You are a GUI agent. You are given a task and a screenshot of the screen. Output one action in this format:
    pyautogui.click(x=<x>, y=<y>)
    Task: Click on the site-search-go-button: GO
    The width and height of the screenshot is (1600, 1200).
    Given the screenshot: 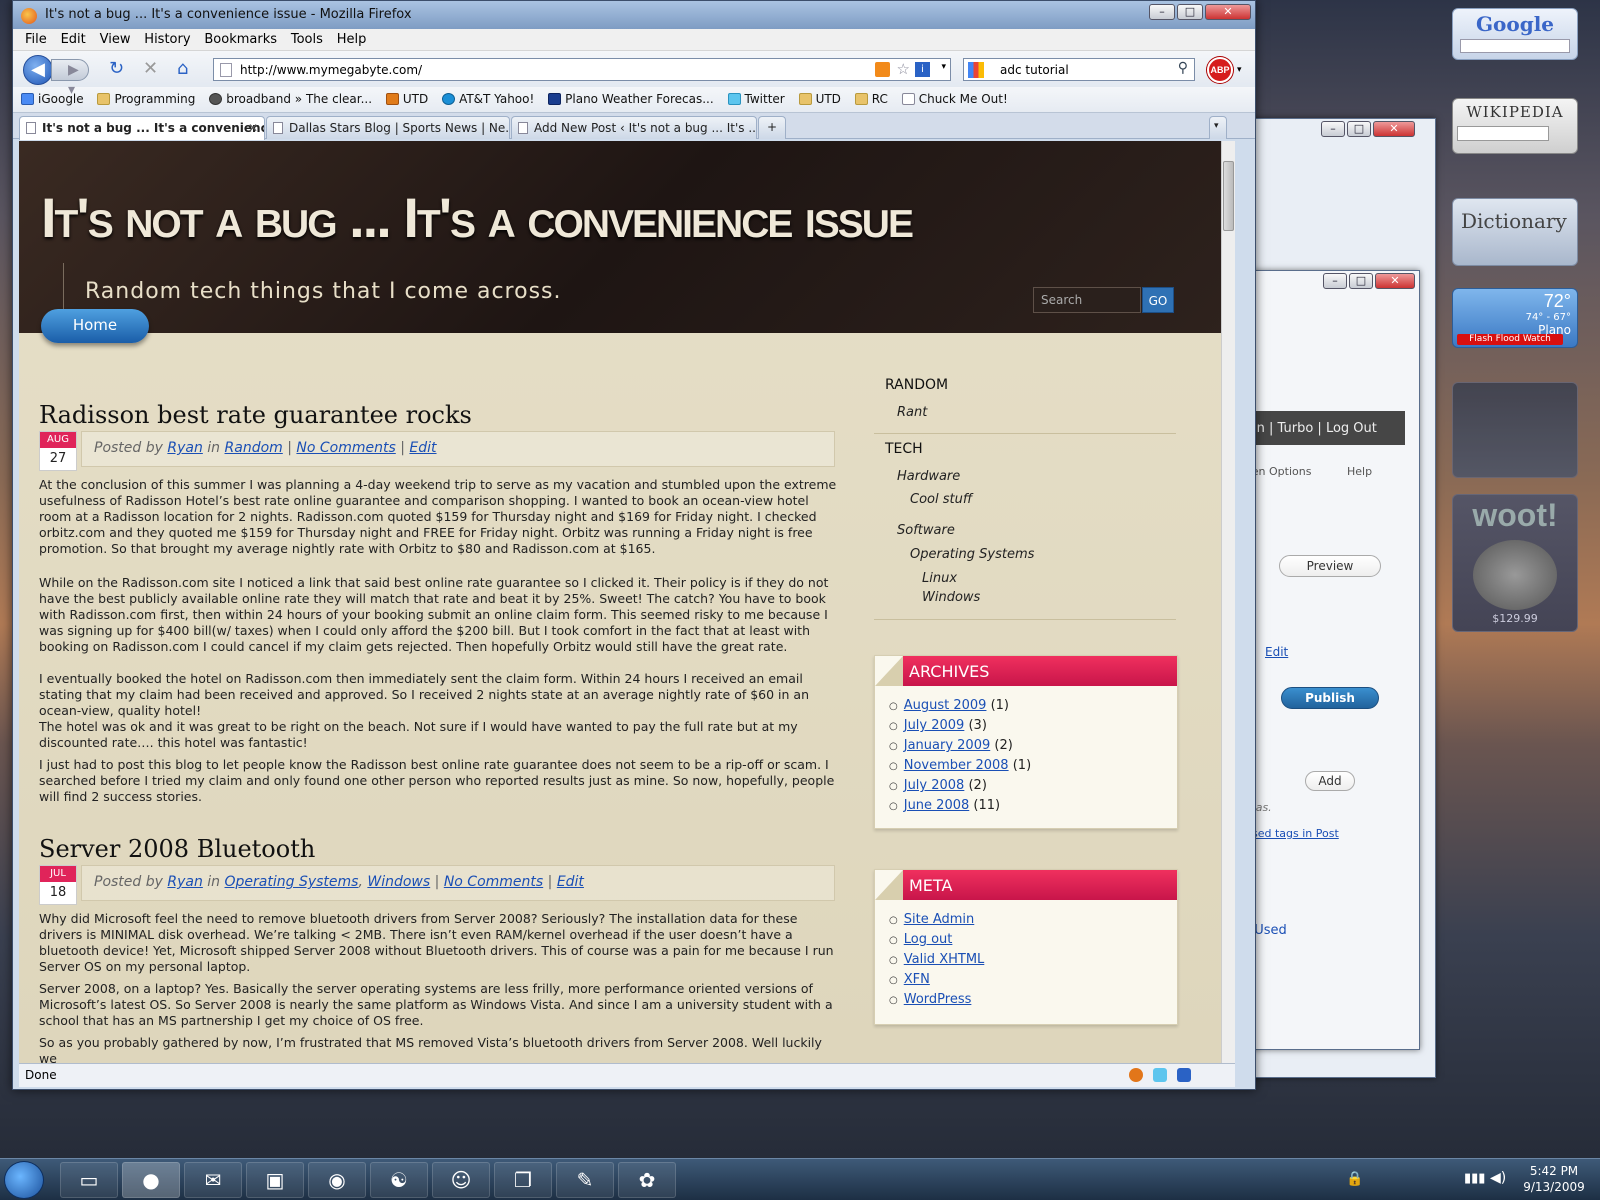 What is the action you would take?
    pyautogui.click(x=1158, y=300)
    